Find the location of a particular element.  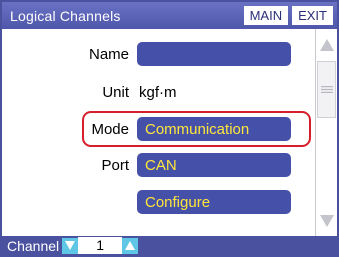

channel-label: Channel is located at coordinates (33, 245).